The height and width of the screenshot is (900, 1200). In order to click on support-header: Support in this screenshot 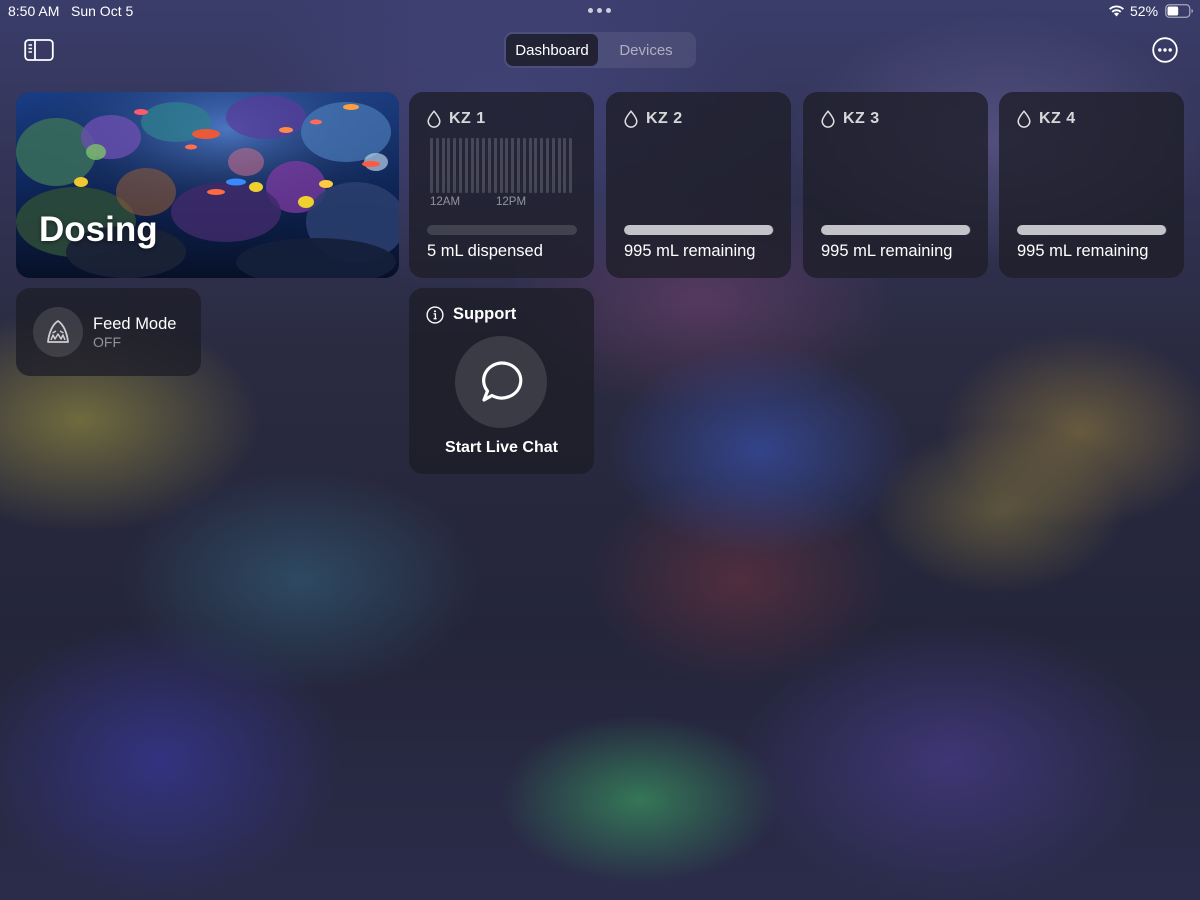, I will do `click(471, 314)`.